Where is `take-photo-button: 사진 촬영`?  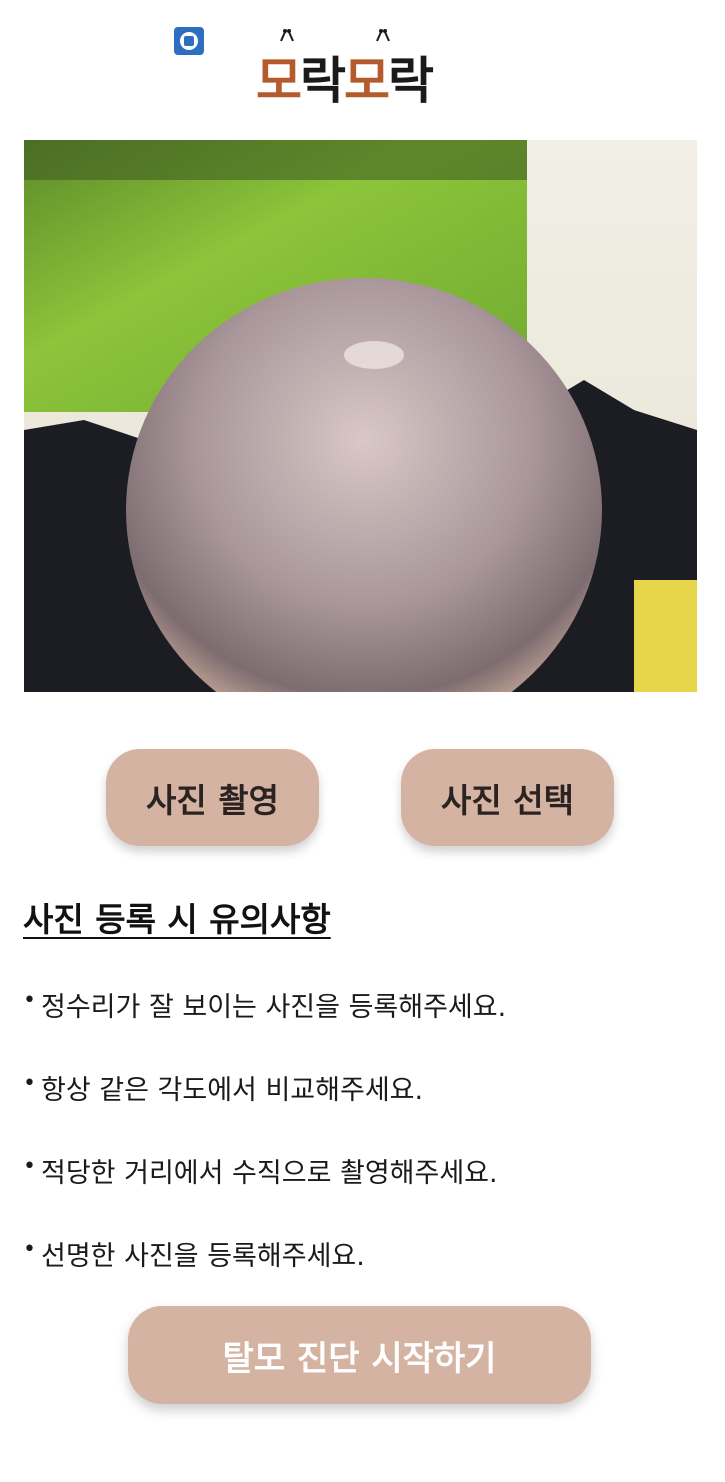
take-photo-button: 사진 촬영 is located at coordinates (212, 797).